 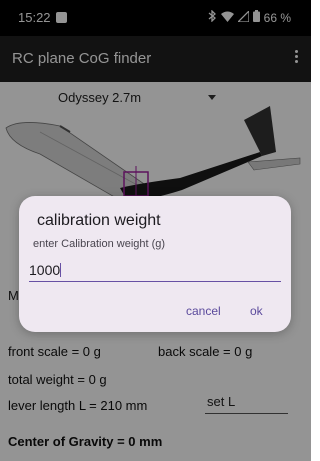 I want to click on calibration-weight-input: 1000, so click(x=155, y=270).